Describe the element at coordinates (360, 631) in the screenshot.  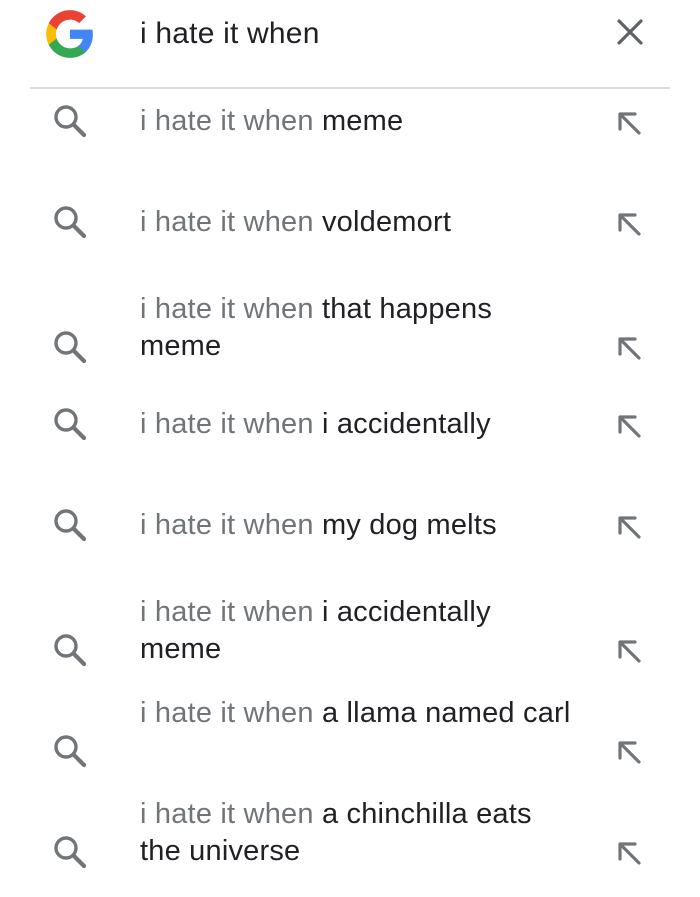
I see `suggestion-text: i hate it when i accidentally meme` at that location.